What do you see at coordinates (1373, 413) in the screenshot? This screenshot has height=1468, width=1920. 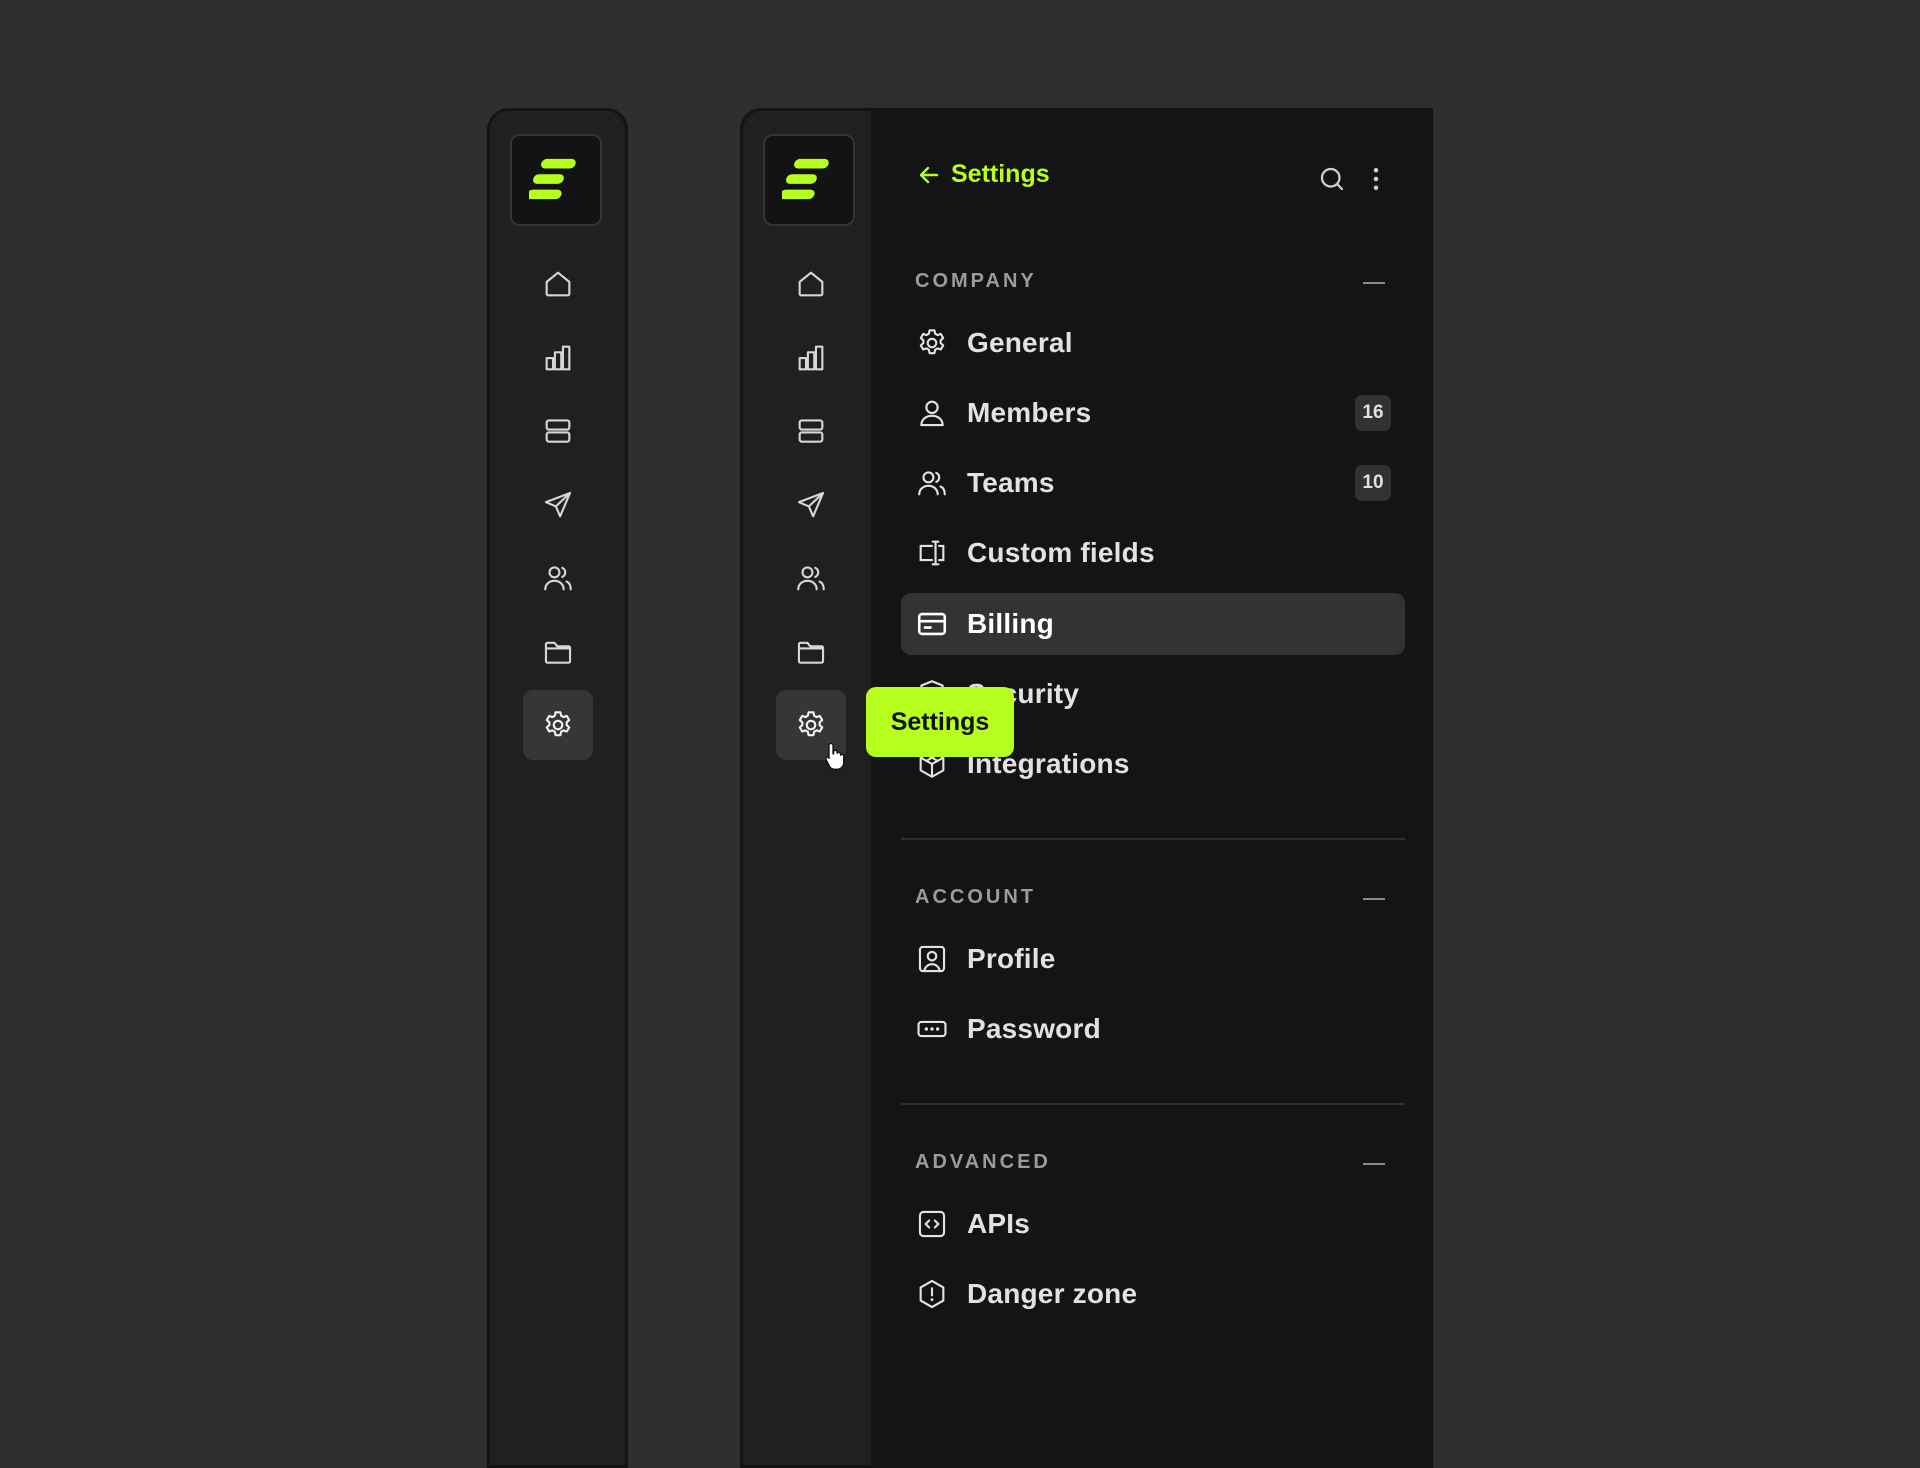 I see `count-badge: 16` at bounding box center [1373, 413].